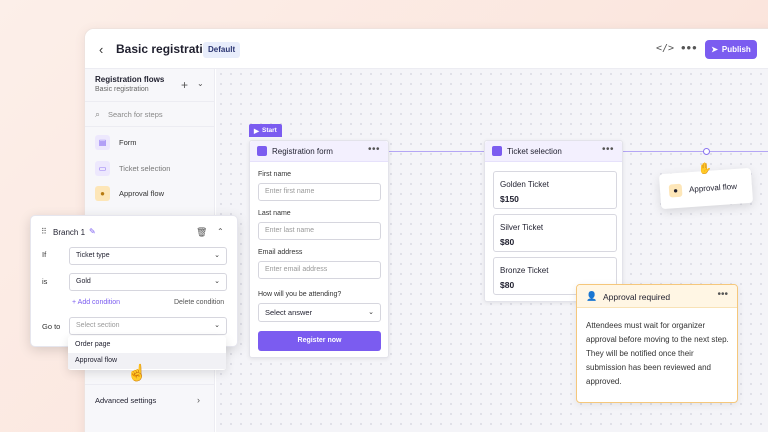 Image resolution: width=768 pixels, height=432 pixels. Describe the element at coordinates (45, 281) in the screenshot. I see `is-label: is` at that location.